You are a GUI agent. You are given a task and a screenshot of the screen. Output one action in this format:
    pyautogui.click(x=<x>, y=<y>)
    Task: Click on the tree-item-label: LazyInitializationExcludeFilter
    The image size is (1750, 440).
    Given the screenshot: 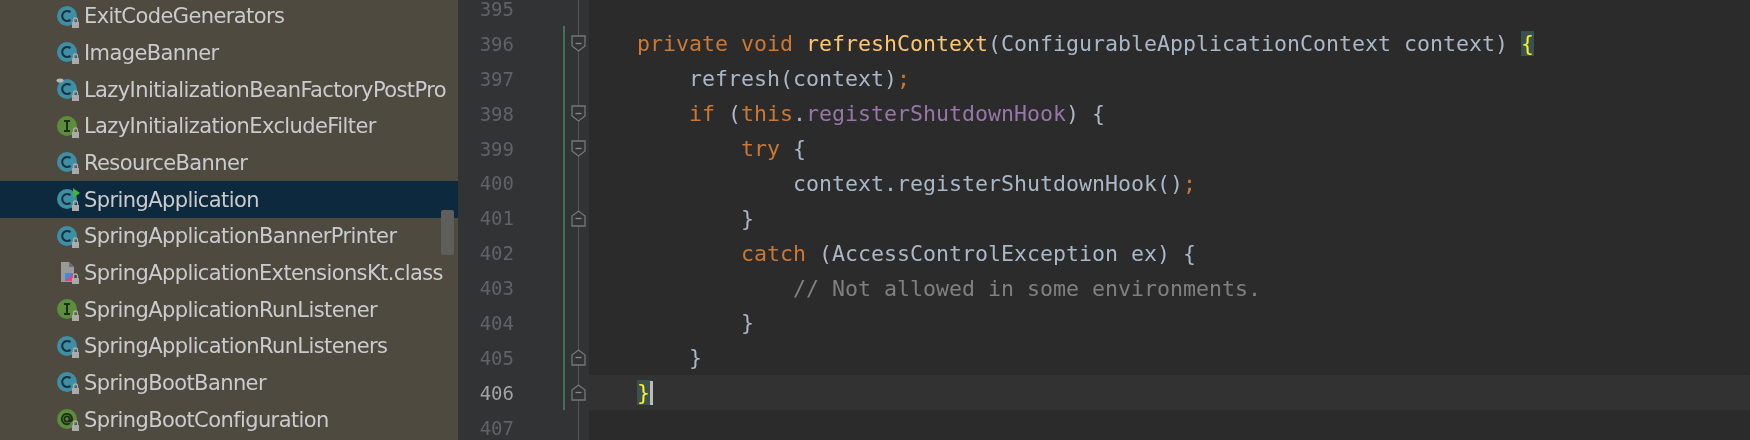 What is the action you would take?
    pyautogui.click(x=230, y=126)
    